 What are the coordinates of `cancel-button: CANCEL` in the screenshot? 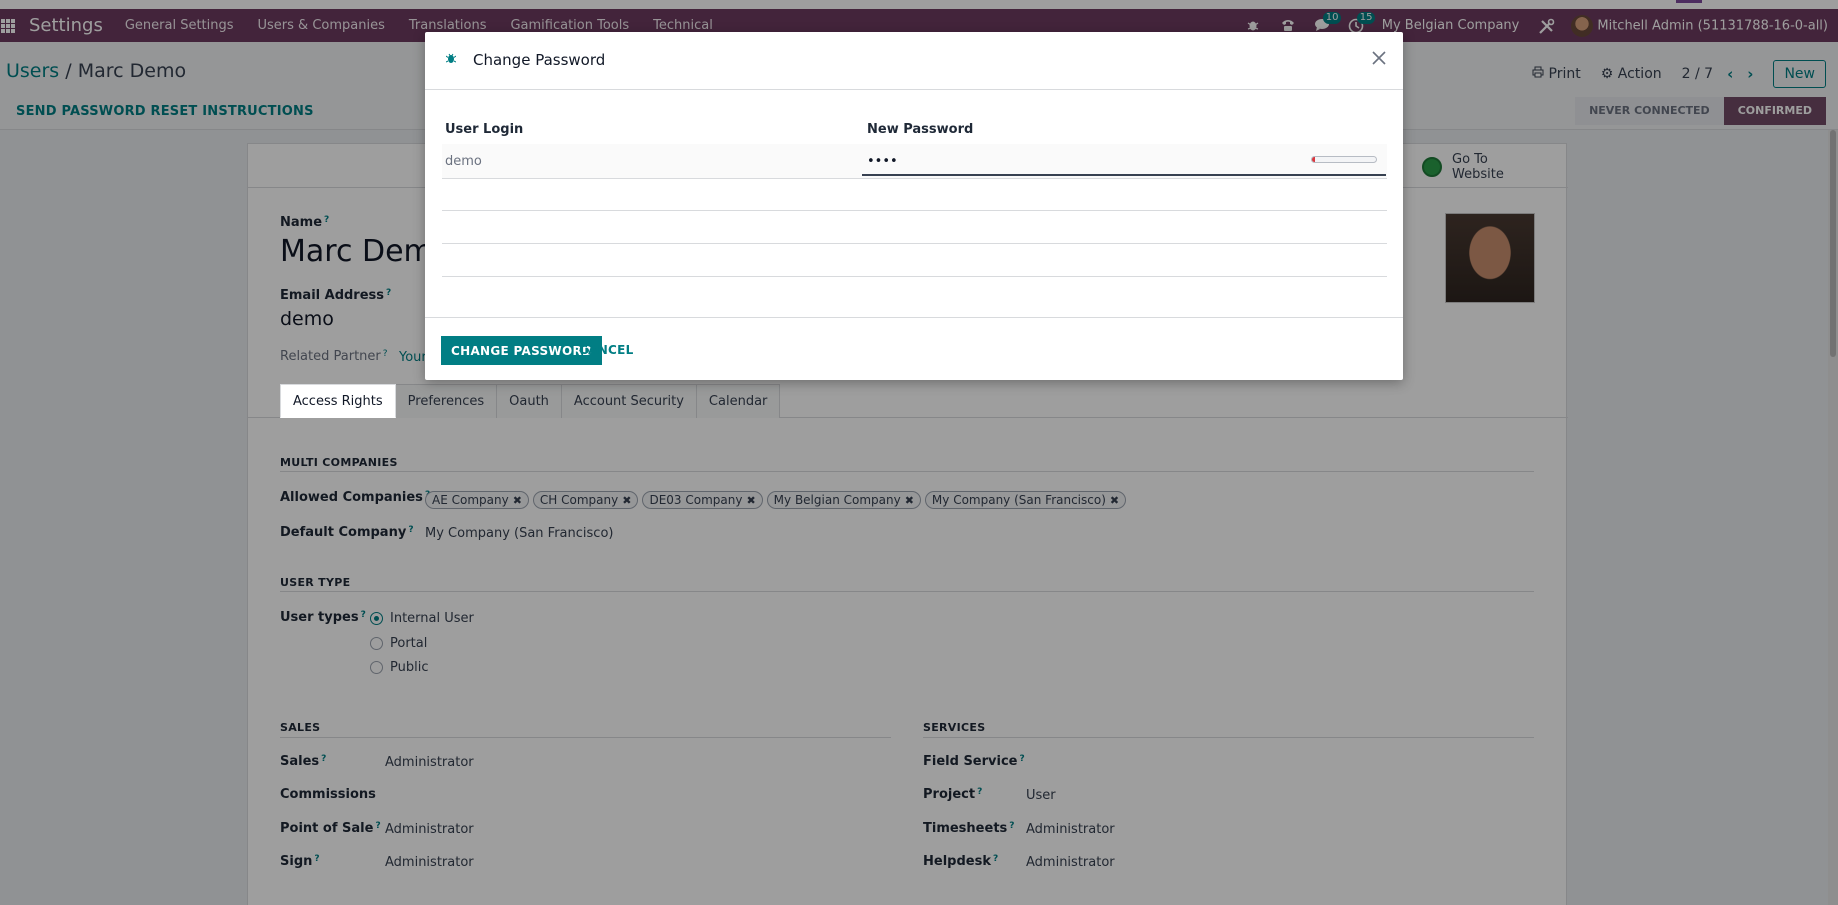 It's located at (606, 350).